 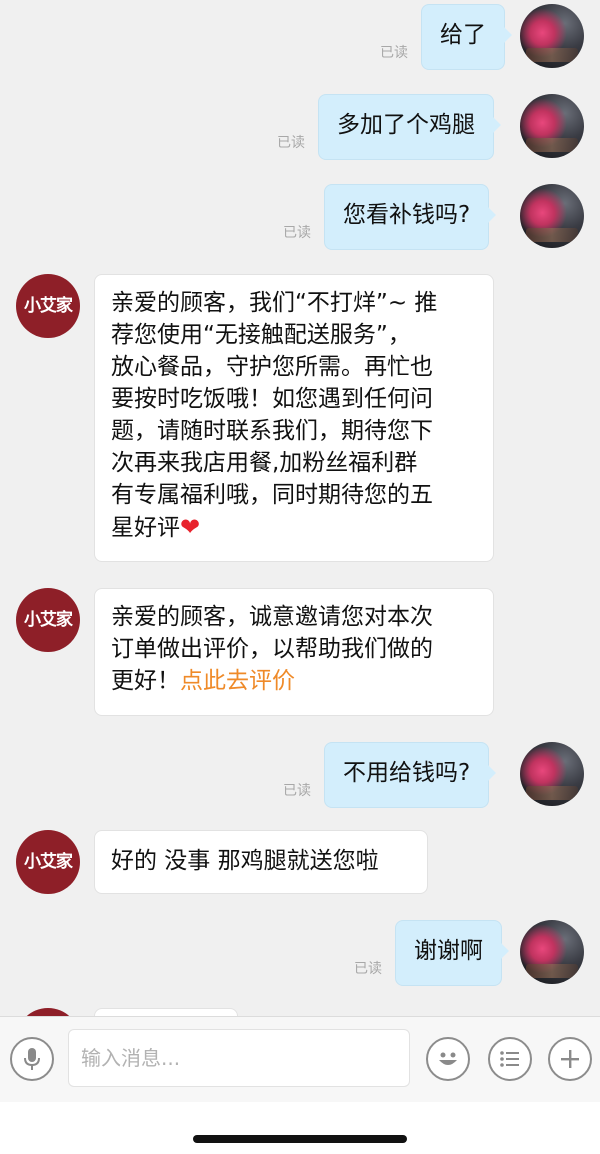 I want to click on message-line-text: 更好！, so click(x=145, y=681).